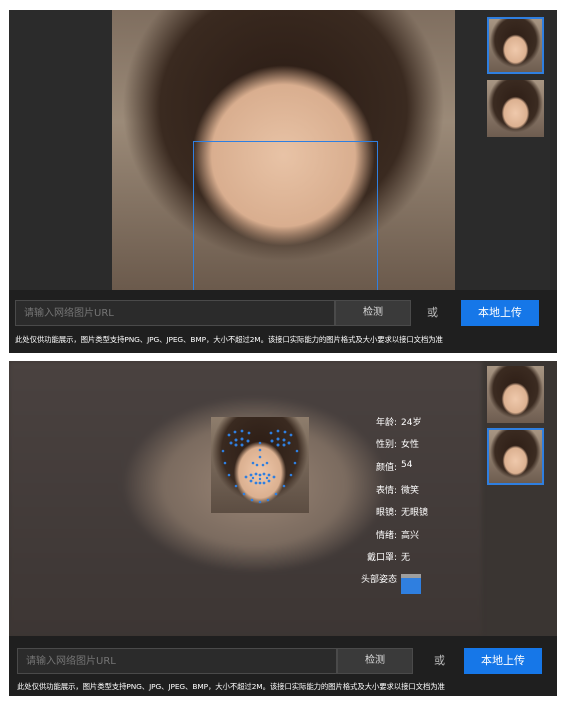 Image resolution: width=564 pixels, height=701 pixels. What do you see at coordinates (386, 513) in the screenshot?
I see `attr-label: 眼镜:` at bounding box center [386, 513].